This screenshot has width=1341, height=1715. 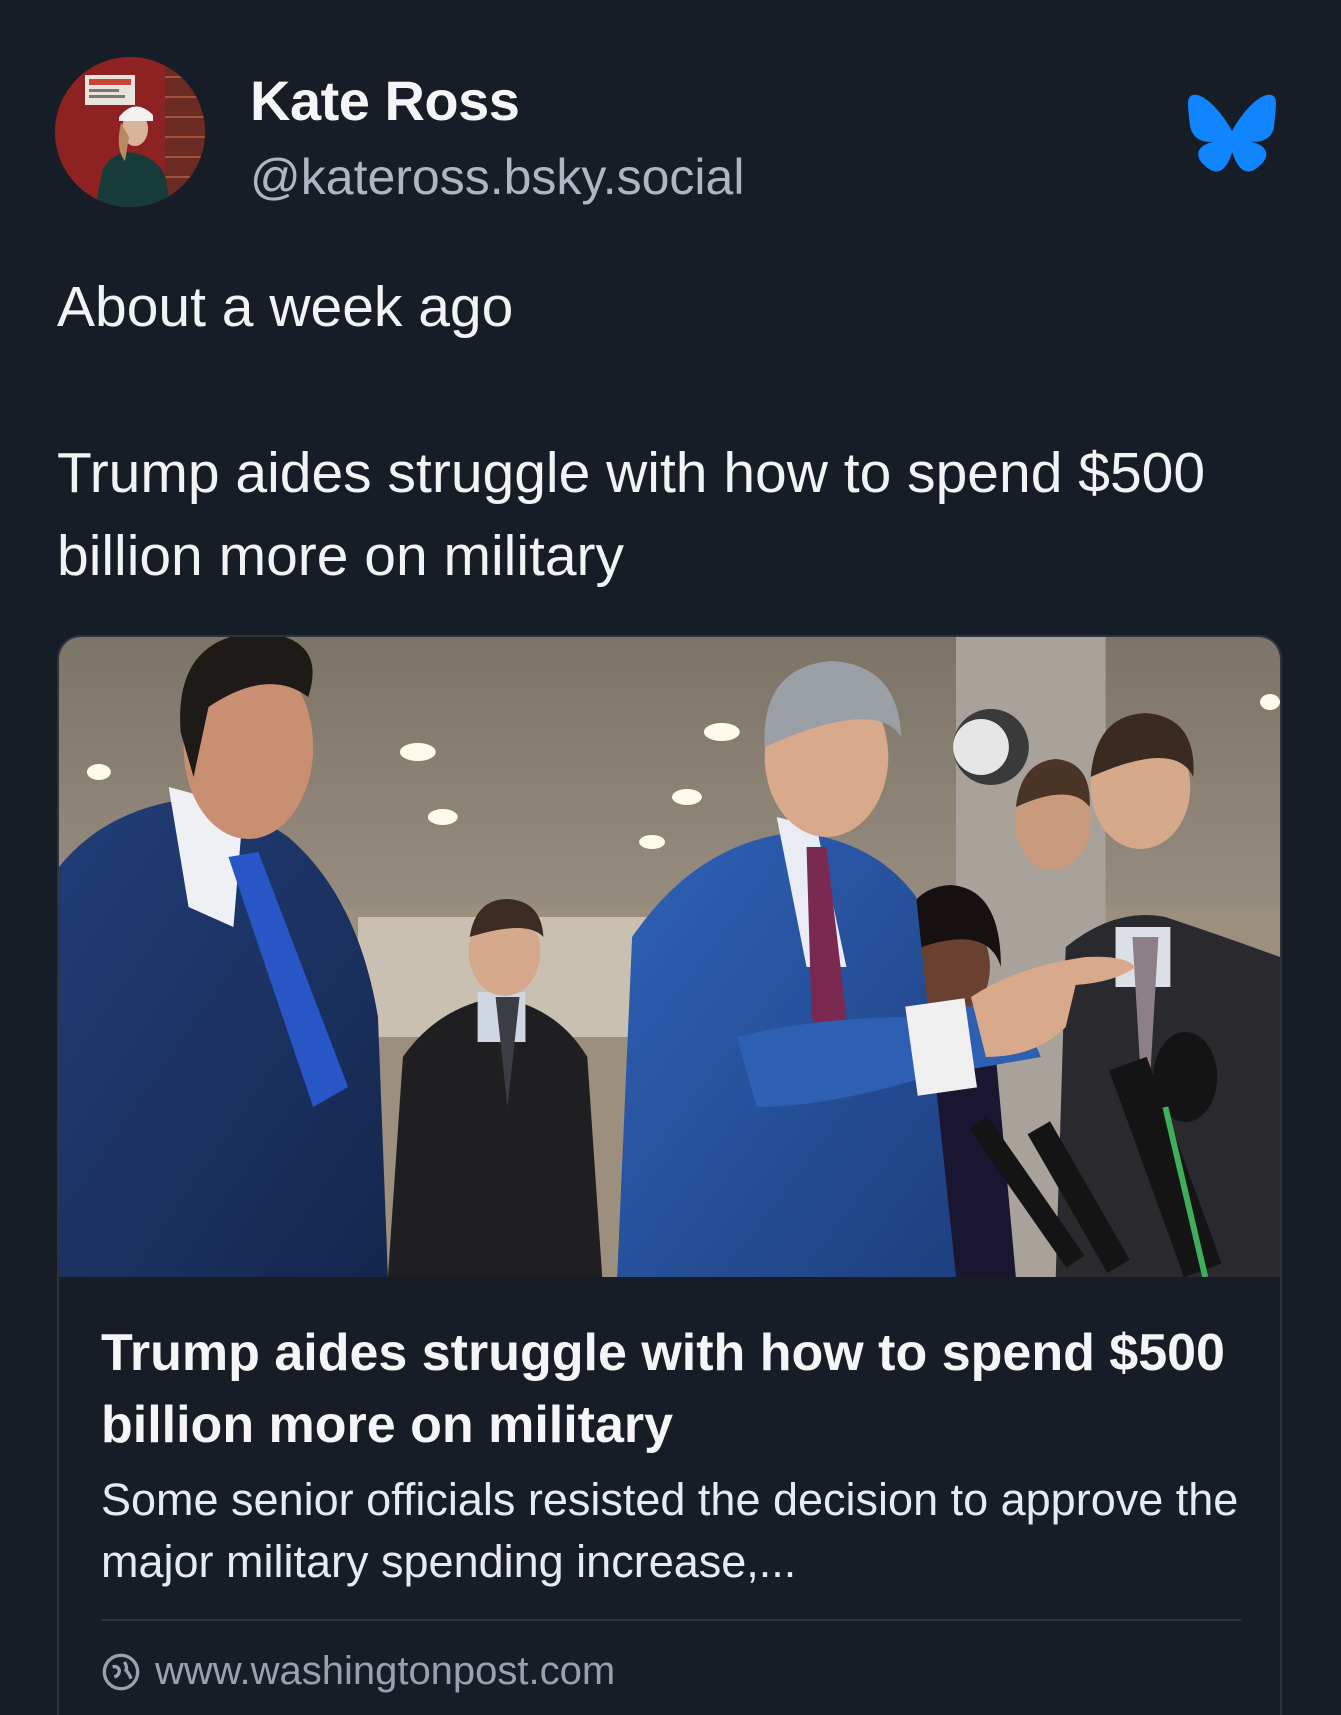 I want to click on author-display-name: Kate Ross, so click(x=385, y=100).